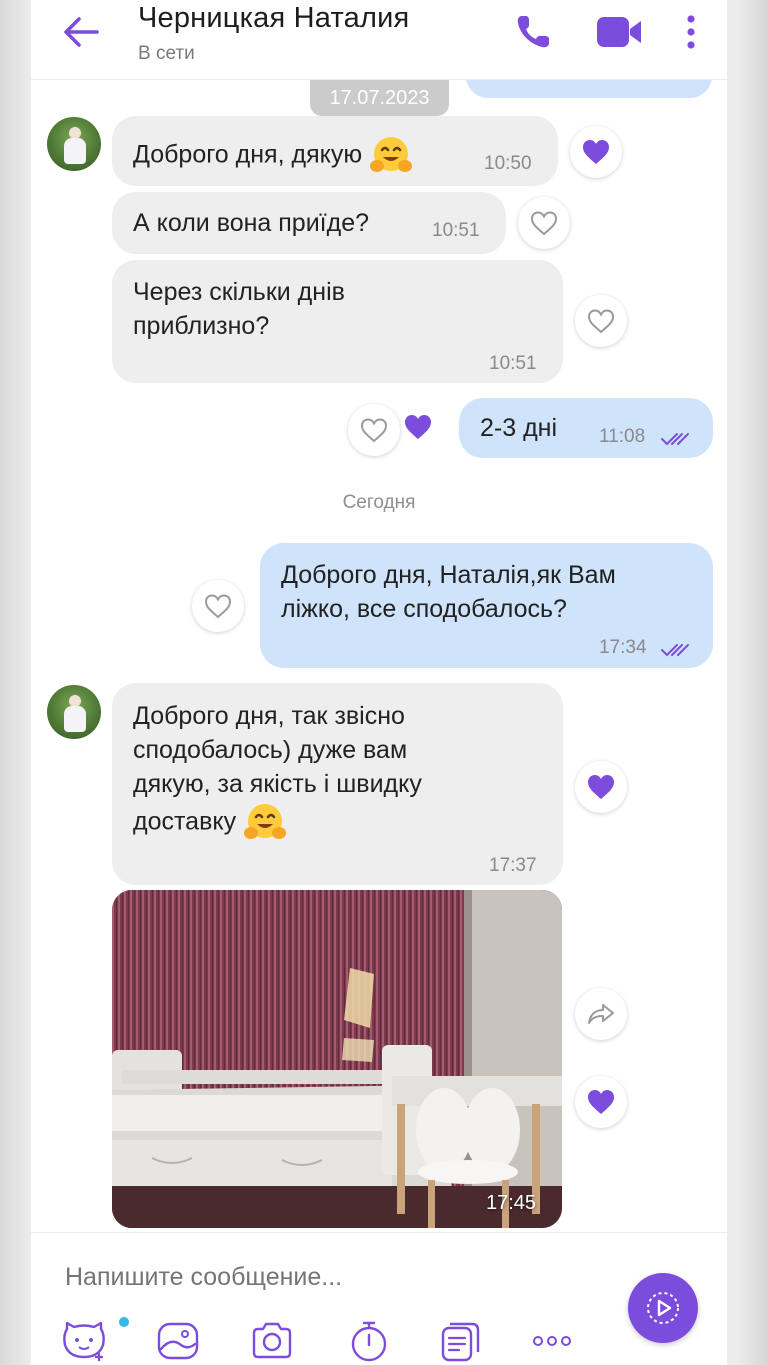  Describe the element at coordinates (379, 1298) in the screenshot. I see `message-composer` at that location.